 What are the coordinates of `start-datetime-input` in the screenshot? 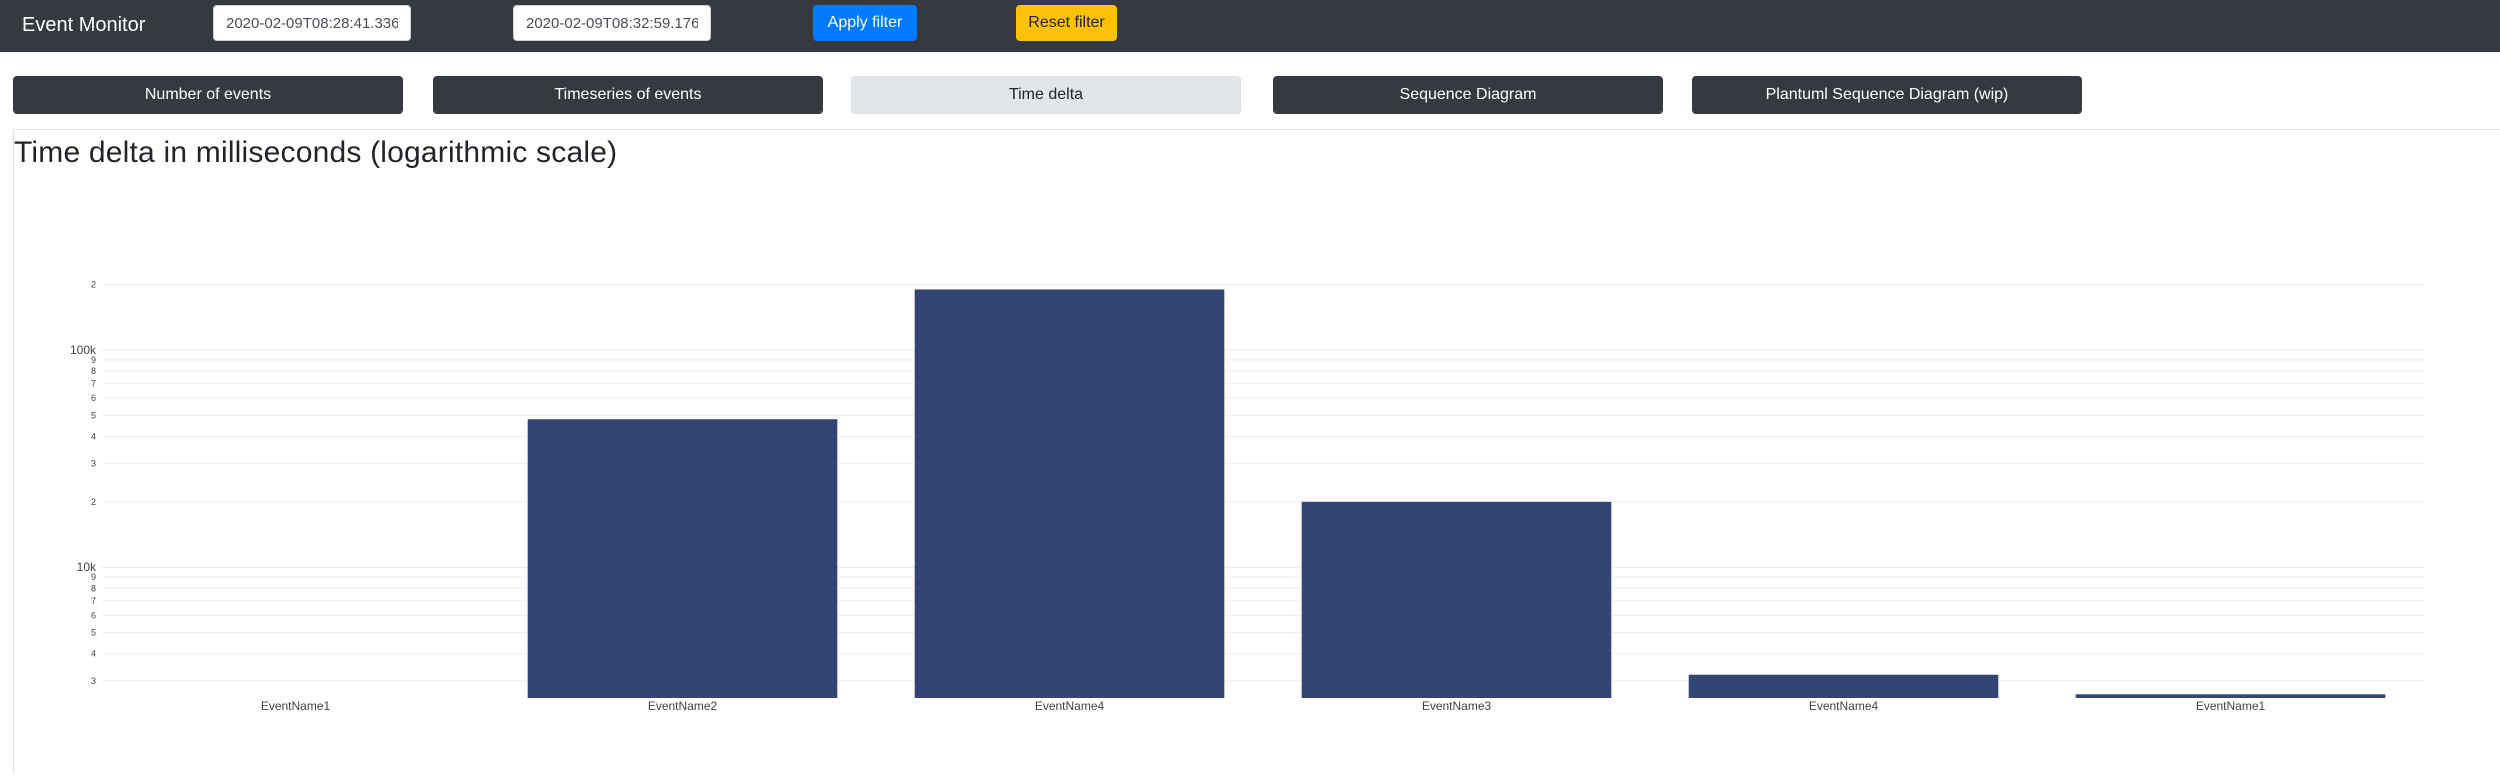 It's located at (312, 23).